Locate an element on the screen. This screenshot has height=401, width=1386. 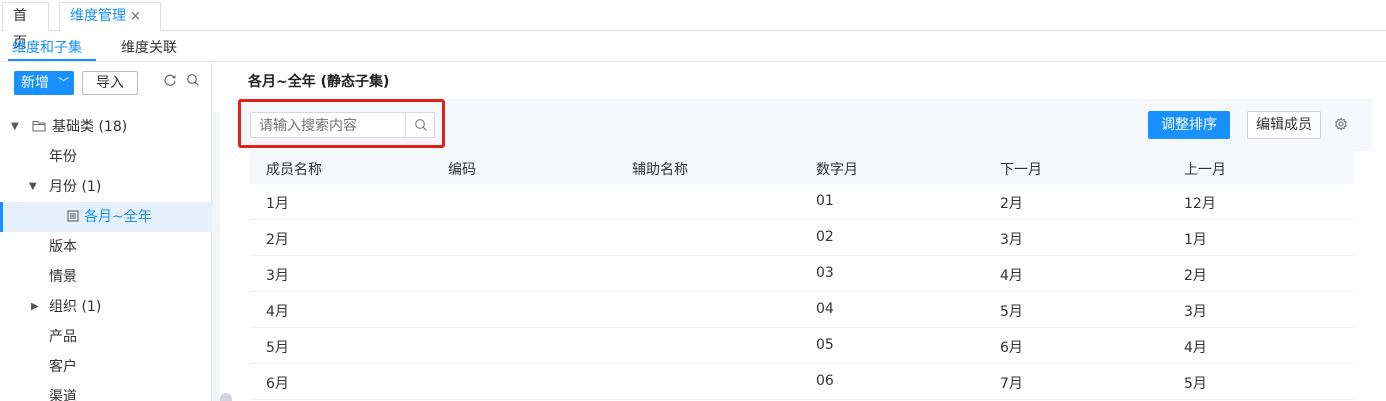
column-header-alias: 辅助名称 is located at coordinates (660, 169).